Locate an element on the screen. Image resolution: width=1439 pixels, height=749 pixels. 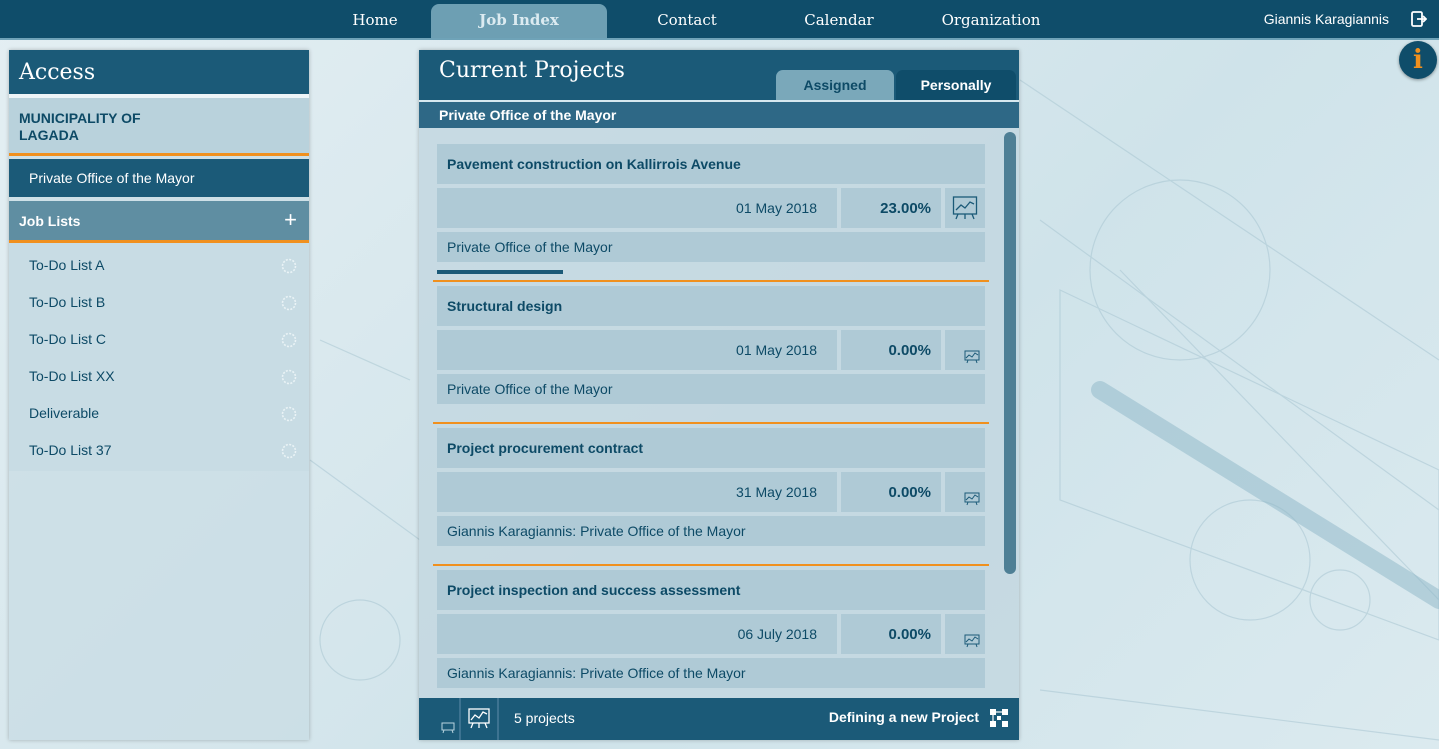
job-list-item: Deliverable is located at coordinates (159, 413).